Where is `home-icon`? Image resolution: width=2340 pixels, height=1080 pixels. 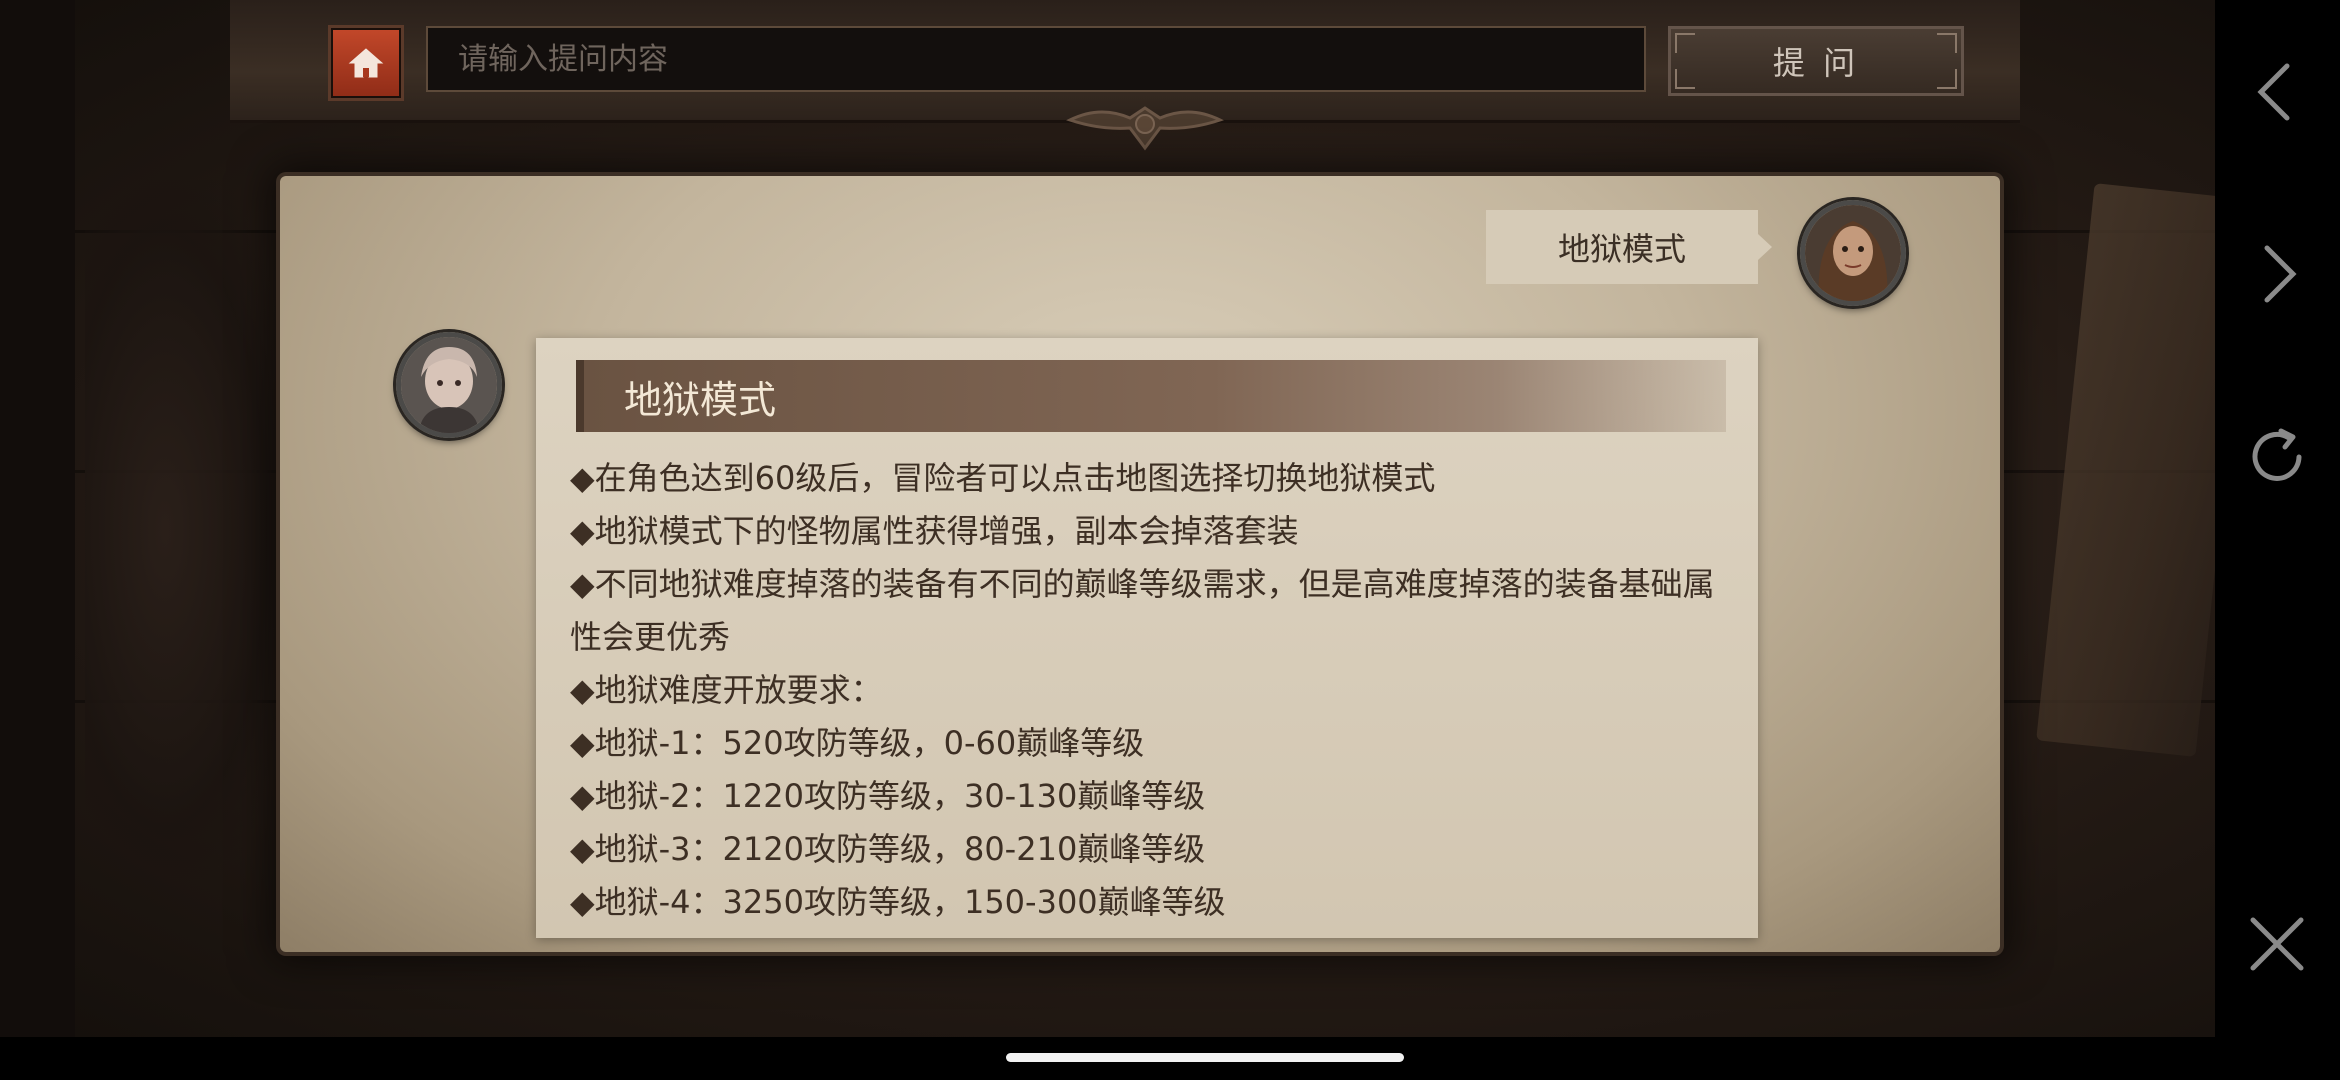 home-icon is located at coordinates (366, 63).